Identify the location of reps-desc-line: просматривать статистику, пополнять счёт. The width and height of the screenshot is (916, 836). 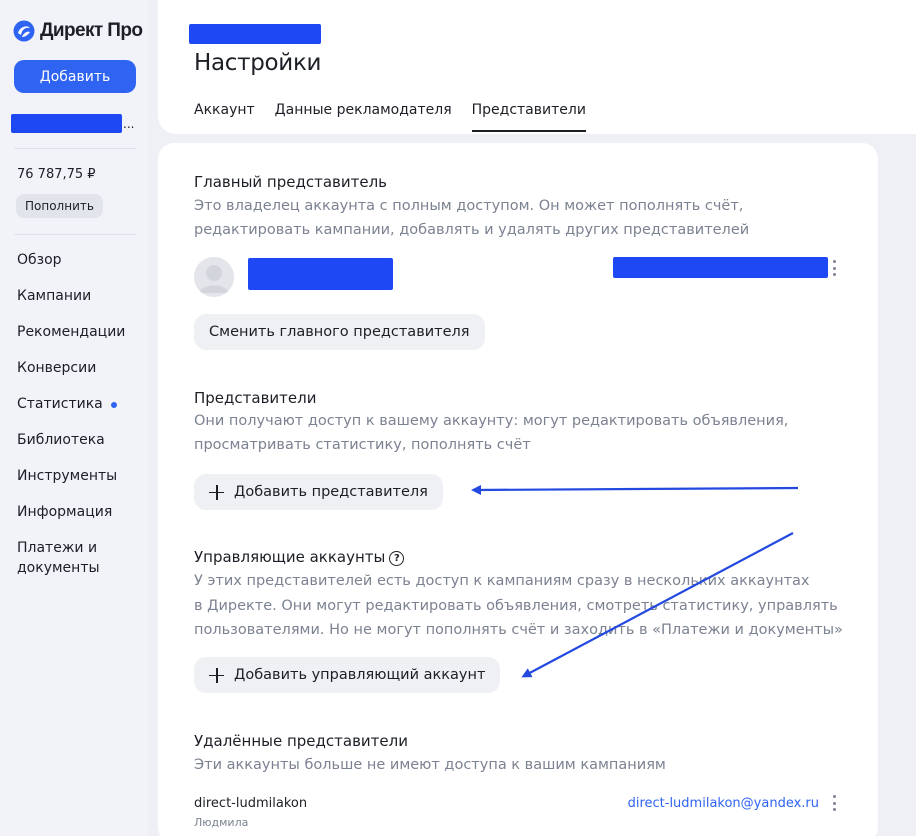
(362, 445).